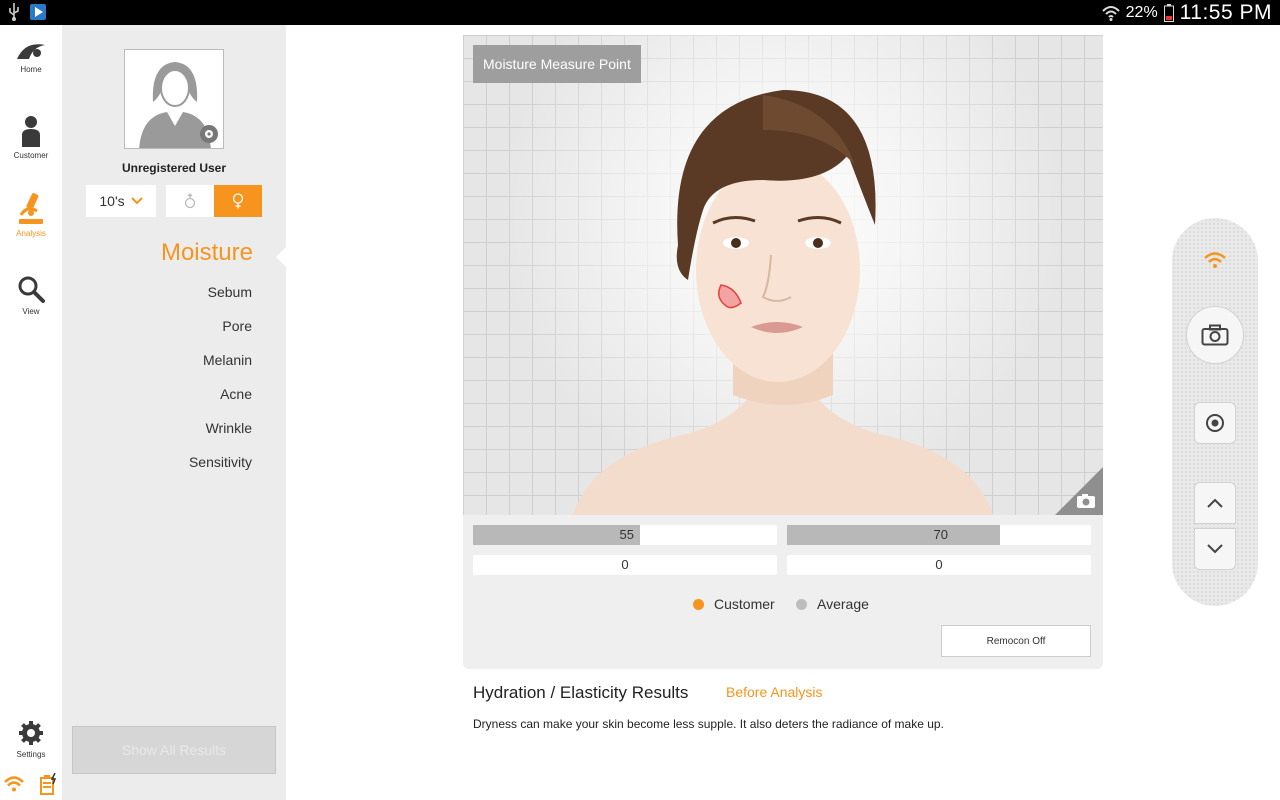 Image resolution: width=1280 pixels, height=800 pixels. Describe the element at coordinates (31, 733) in the screenshot. I see `gear-icon` at that location.